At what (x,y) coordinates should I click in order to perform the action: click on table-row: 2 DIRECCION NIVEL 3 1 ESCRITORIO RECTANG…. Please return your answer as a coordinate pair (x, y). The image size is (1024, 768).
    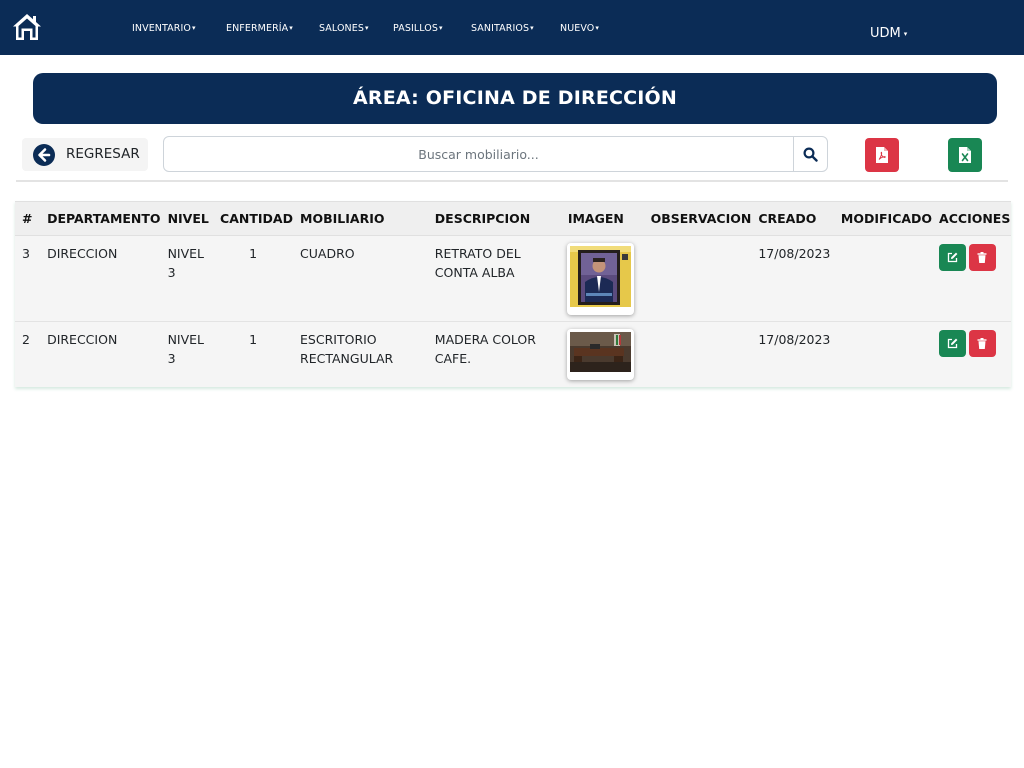
    Looking at the image, I should click on (513, 354).